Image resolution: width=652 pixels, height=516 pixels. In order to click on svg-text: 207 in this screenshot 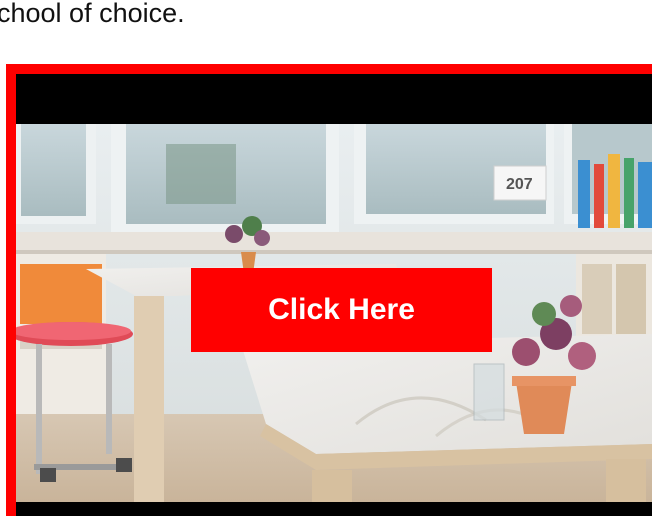, I will do `click(519, 184)`.